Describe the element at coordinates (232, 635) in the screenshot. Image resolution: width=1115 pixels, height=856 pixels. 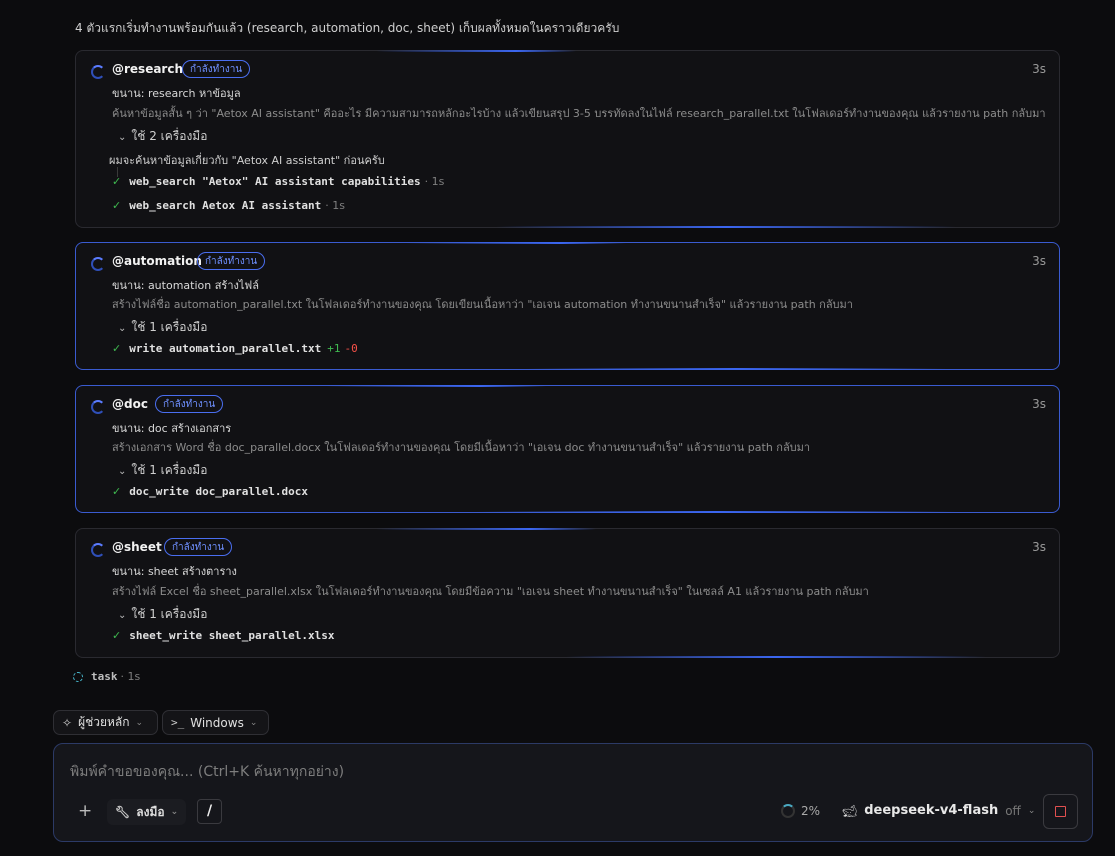
I see `tool-command: sheet_write sheet_parallel.xlsx` at that location.